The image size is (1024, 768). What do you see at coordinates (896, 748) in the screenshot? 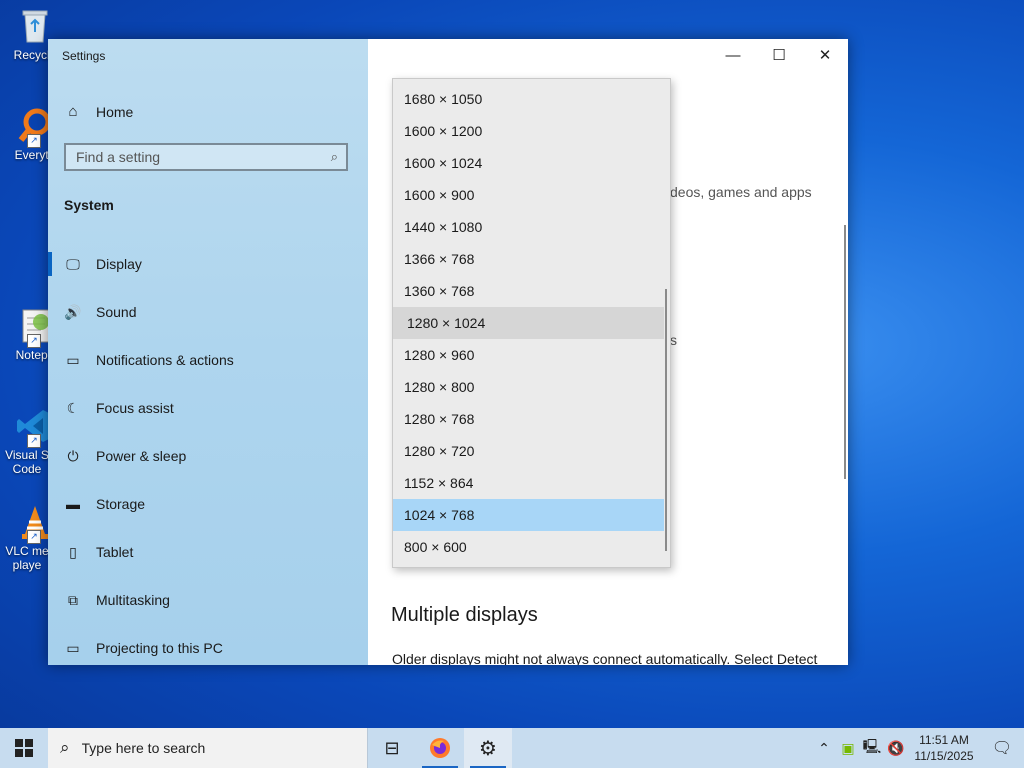
I see `volume-muted-icon: 🔇` at bounding box center [896, 748].